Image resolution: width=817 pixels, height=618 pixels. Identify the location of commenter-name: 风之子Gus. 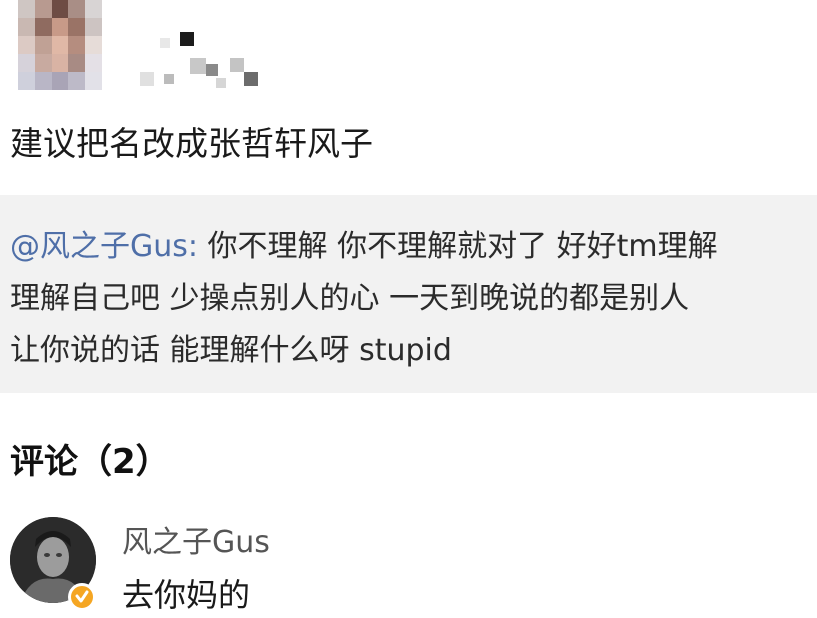
(196, 543).